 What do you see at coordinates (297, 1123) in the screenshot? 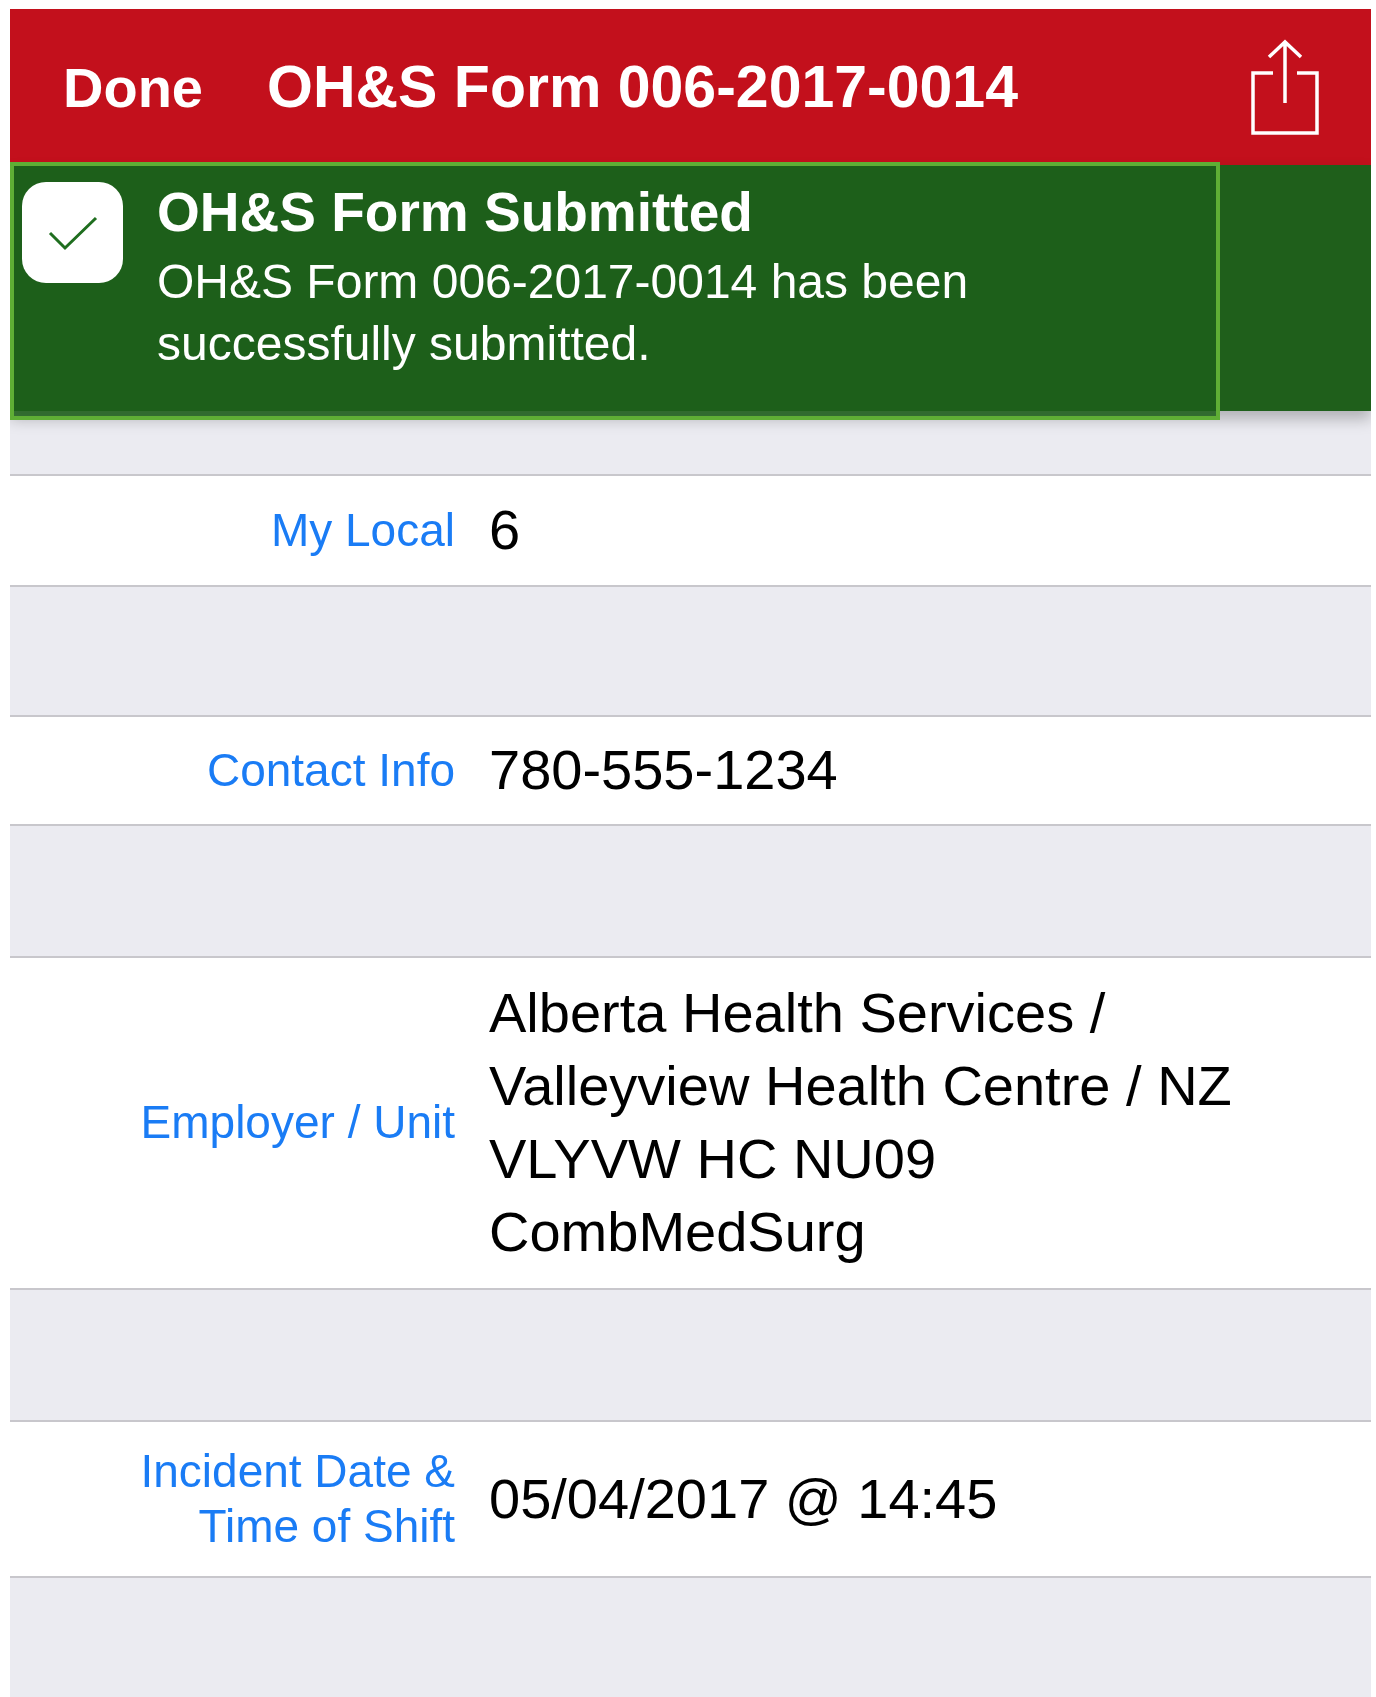
I see `field-label: Employer / Unit` at bounding box center [297, 1123].